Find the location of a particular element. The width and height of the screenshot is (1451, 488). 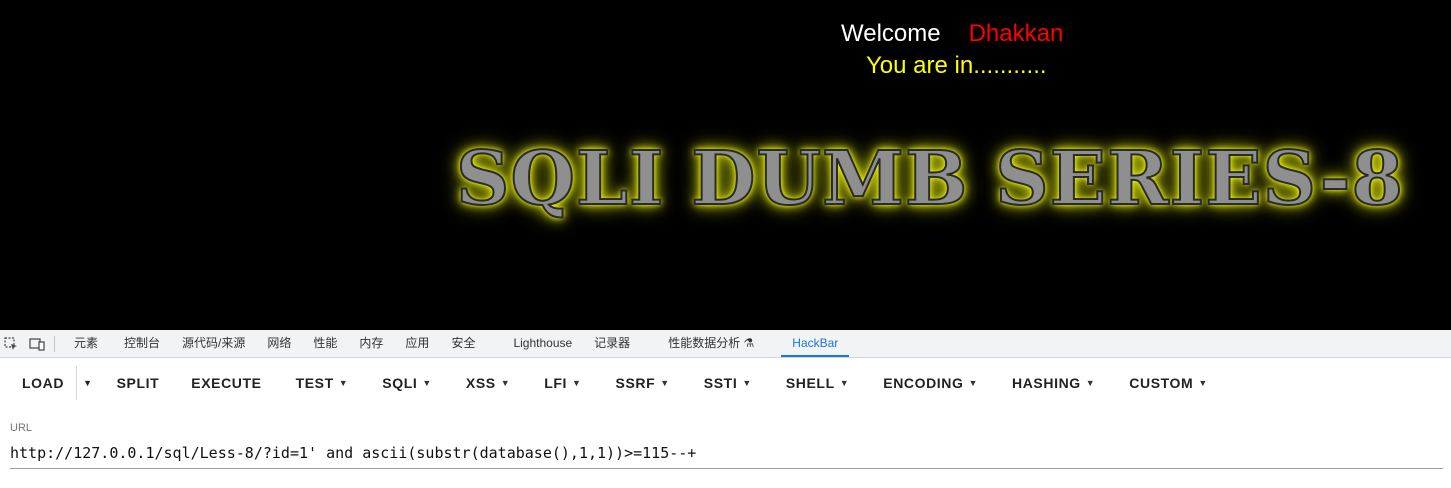

custom-menu-button: CUSTOM ▼ is located at coordinates (1168, 383).